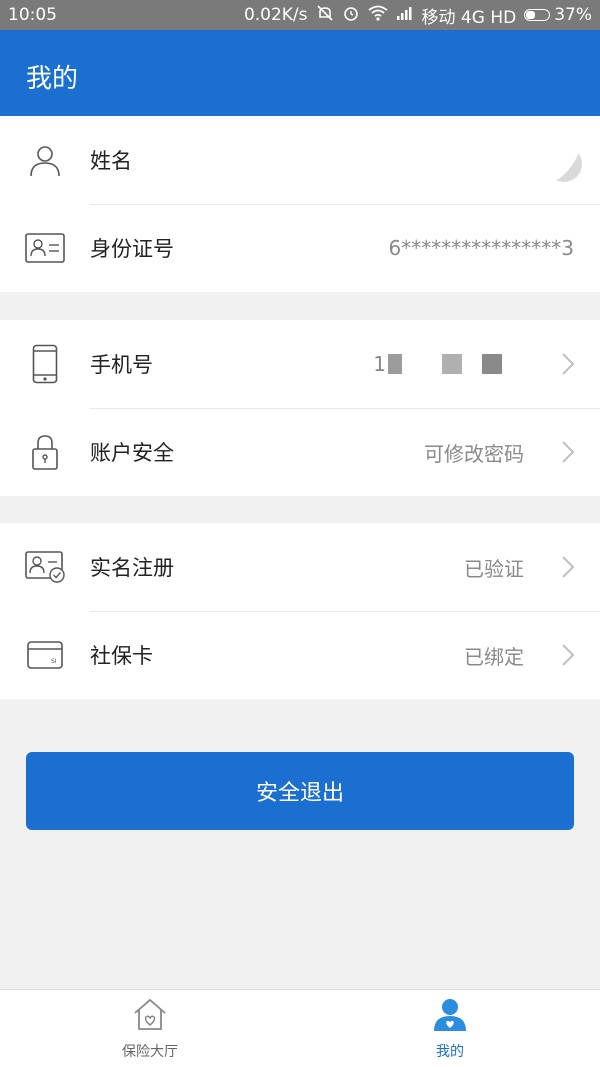  Describe the element at coordinates (150, 1051) in the screenshot. I see `tab-label: 保险大厅` at that location.